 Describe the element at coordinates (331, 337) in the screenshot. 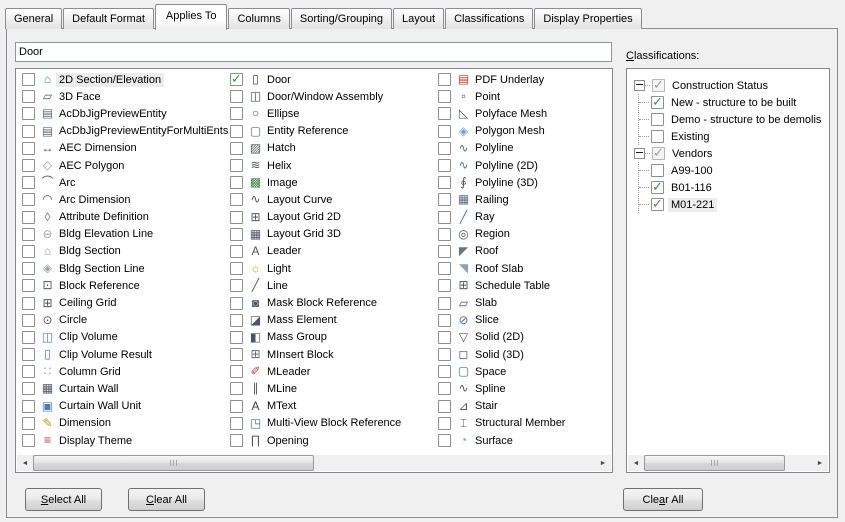

I see `list-item-mass-group: ◧ Mass Group` at that location.